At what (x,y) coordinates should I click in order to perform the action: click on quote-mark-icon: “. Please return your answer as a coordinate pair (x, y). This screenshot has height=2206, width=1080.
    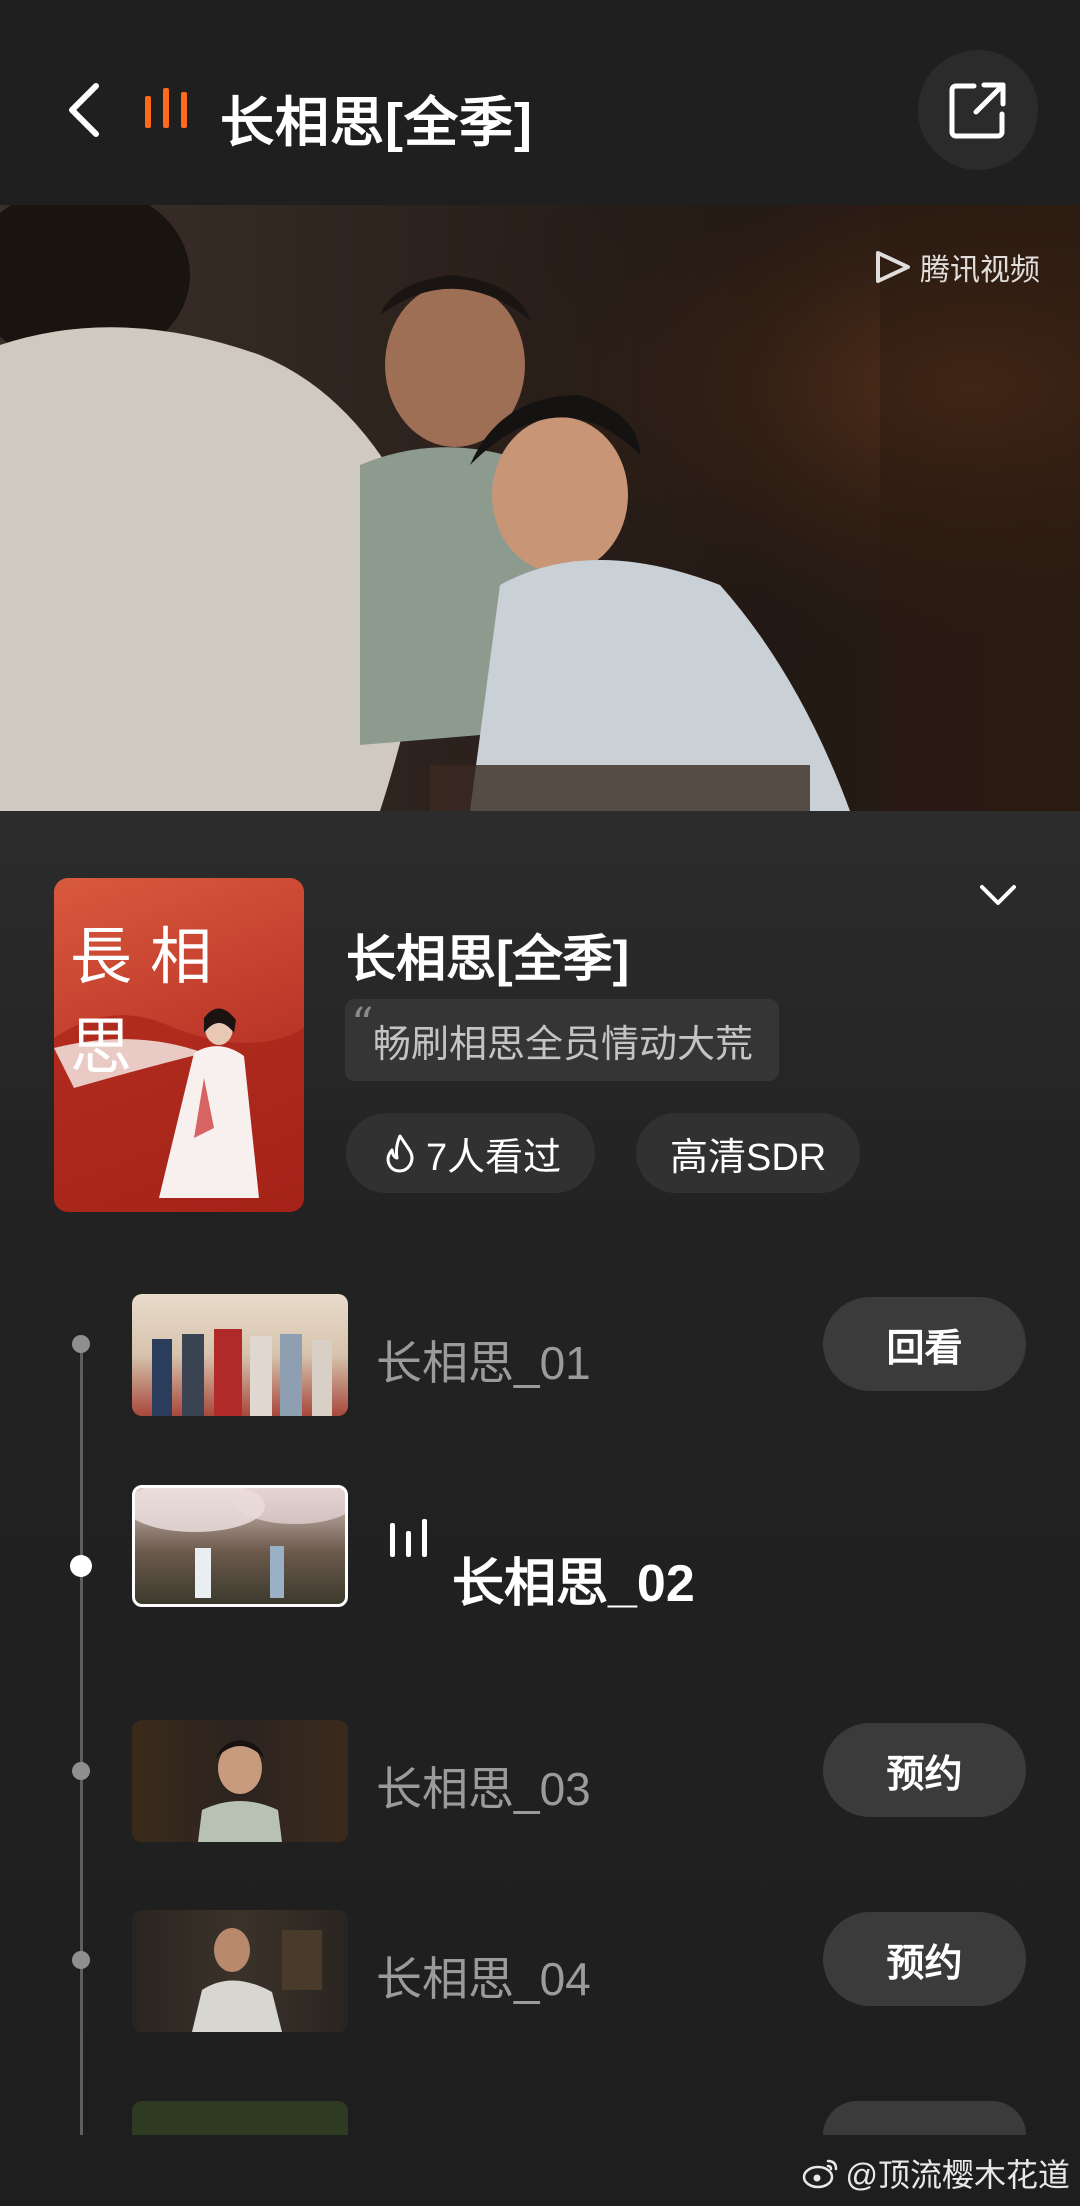
    Looking at the image, I should click on (362, 1024).